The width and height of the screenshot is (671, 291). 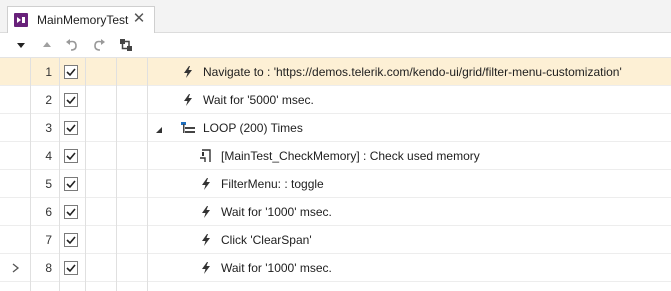 What do you see at coordinates (206, 156) in the screenshot?
I see `test-as-step-icon` at bounding box center [206, 156].